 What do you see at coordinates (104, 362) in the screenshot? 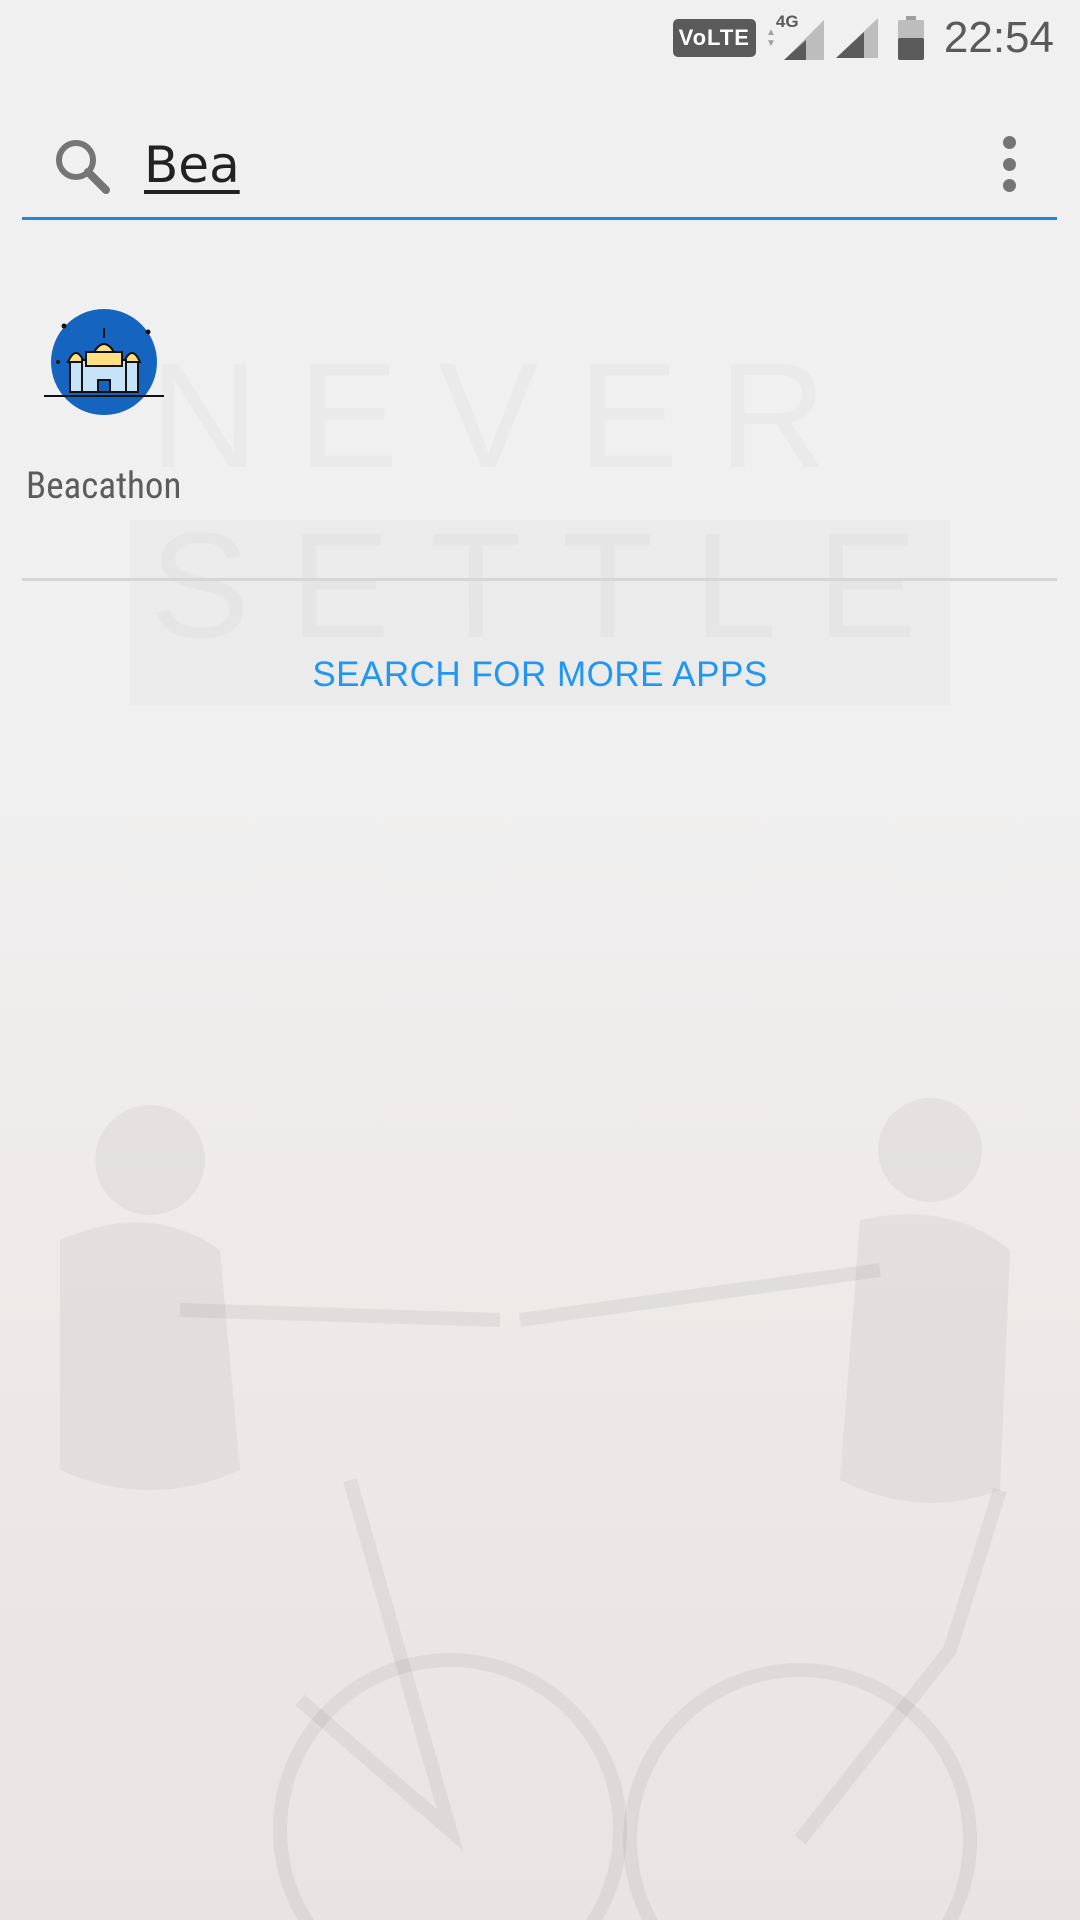
I see `mosque-icon` at bounding box center [104, 362].